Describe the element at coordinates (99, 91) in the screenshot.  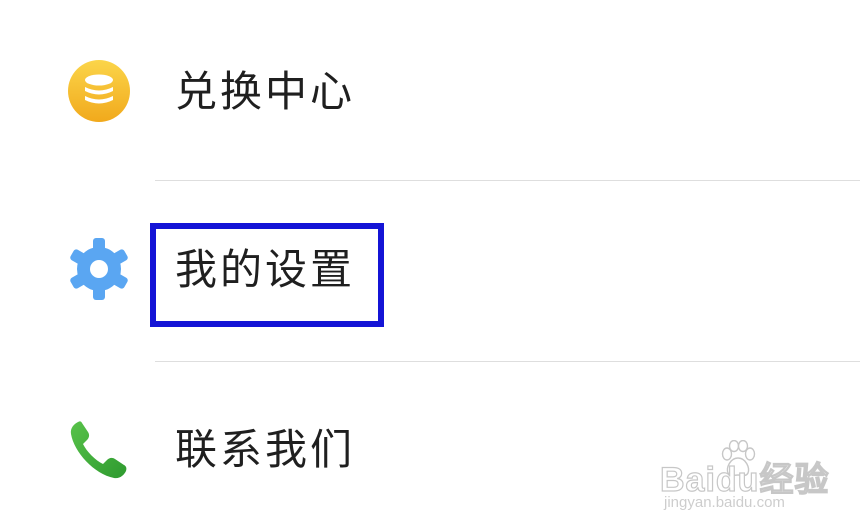
I see `coins-icon` at that location.